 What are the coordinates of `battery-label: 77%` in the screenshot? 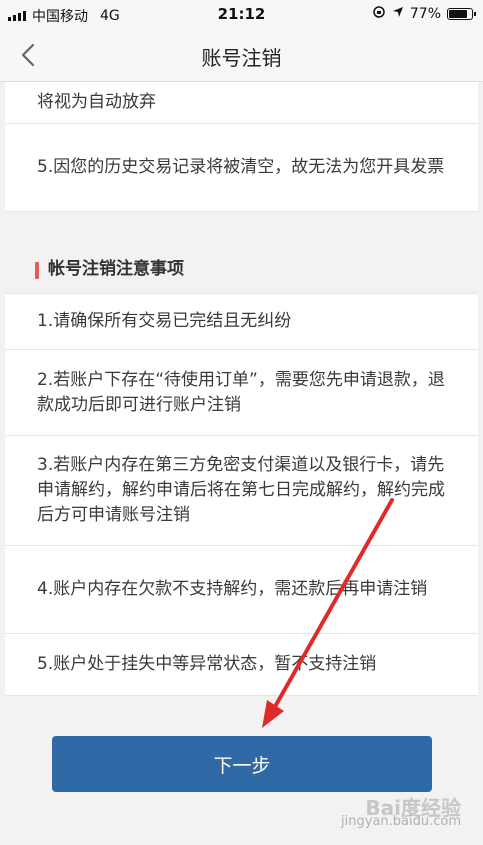 It's located at (425, 14).